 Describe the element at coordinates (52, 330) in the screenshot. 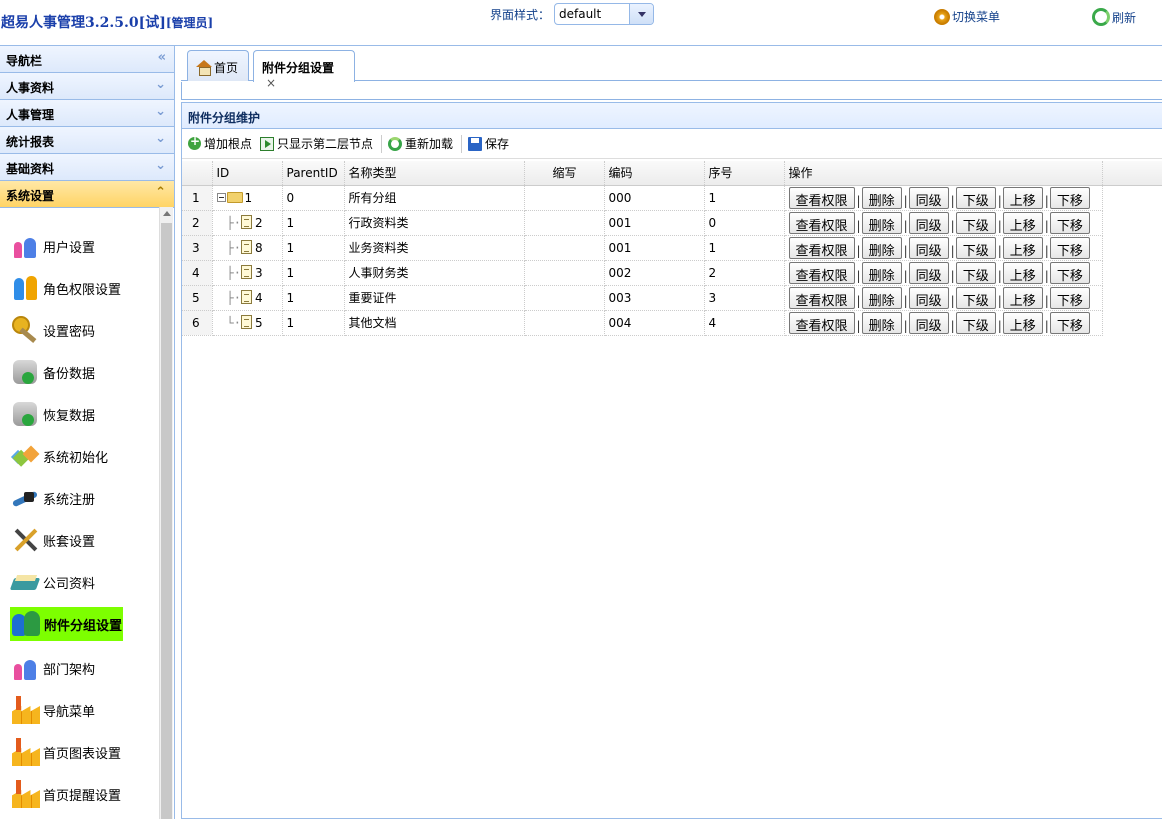

I see `nav-item-set-password: 设置密码` at that location.